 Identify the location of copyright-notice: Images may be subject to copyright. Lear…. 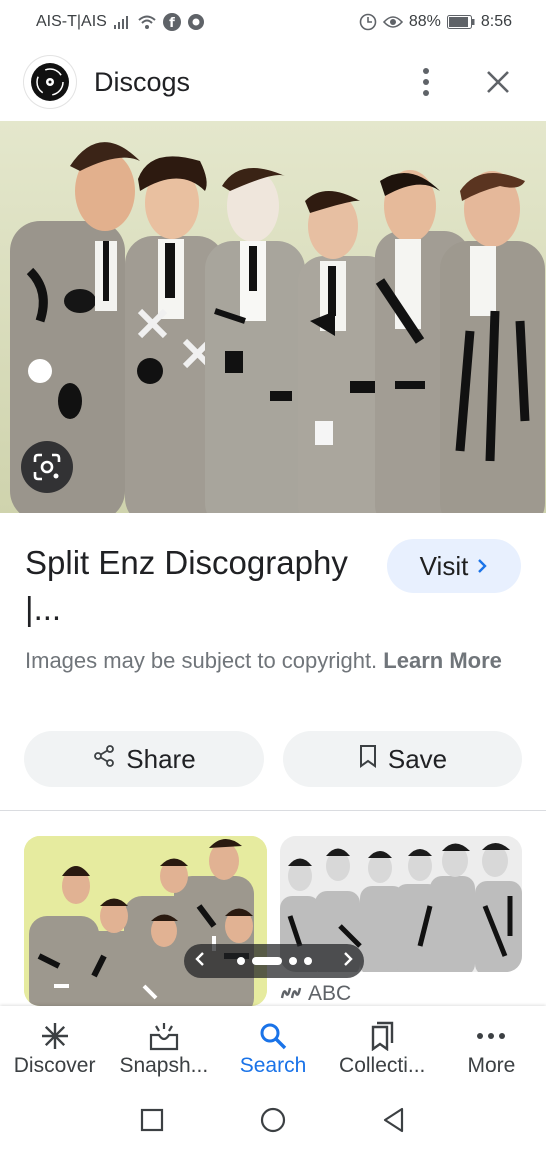
(265, 660).